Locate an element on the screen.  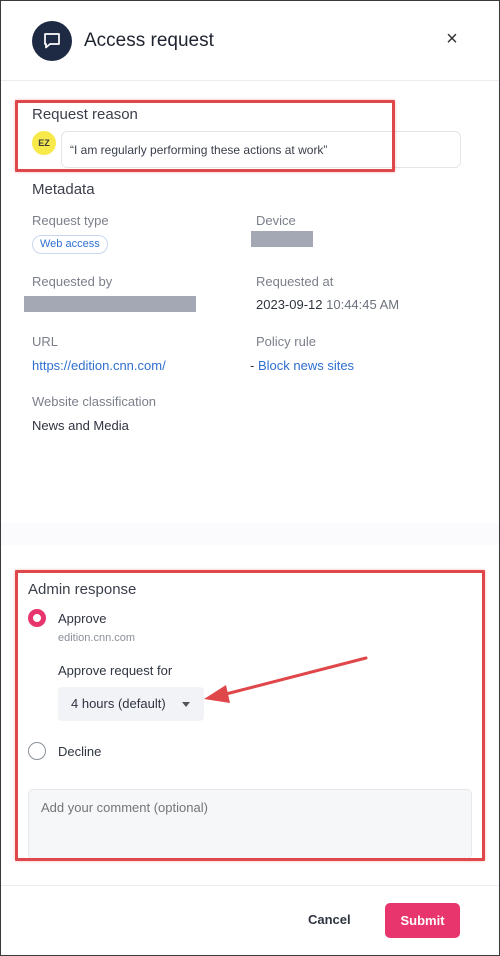
policy-rule-link: Block news sites is located at coordinates (306, 365).